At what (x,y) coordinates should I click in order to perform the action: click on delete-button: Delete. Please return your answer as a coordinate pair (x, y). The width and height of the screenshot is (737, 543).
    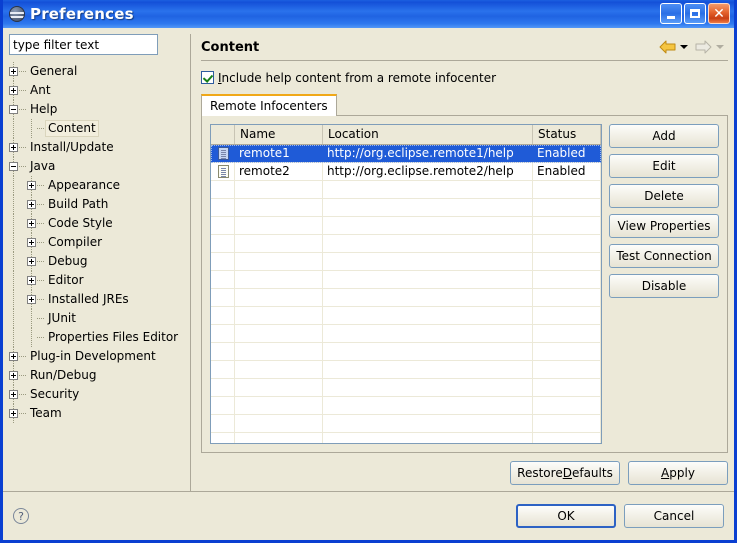
    Looking at the image, I should click on (664, 195).